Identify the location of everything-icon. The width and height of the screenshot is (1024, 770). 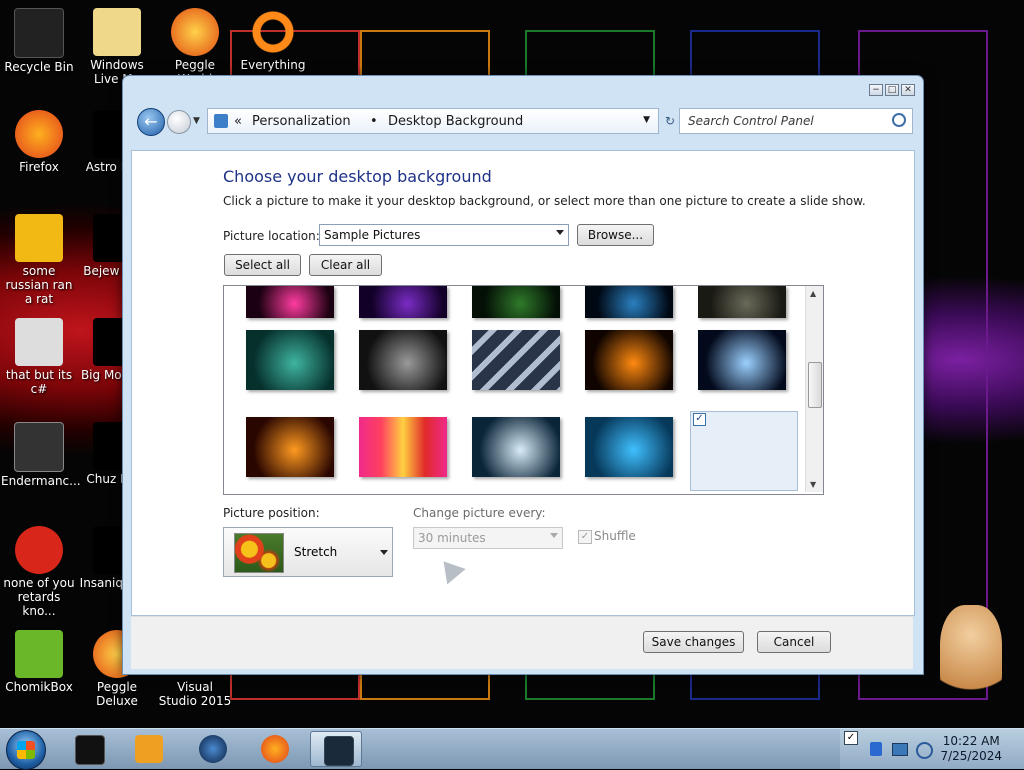
(273, 32).